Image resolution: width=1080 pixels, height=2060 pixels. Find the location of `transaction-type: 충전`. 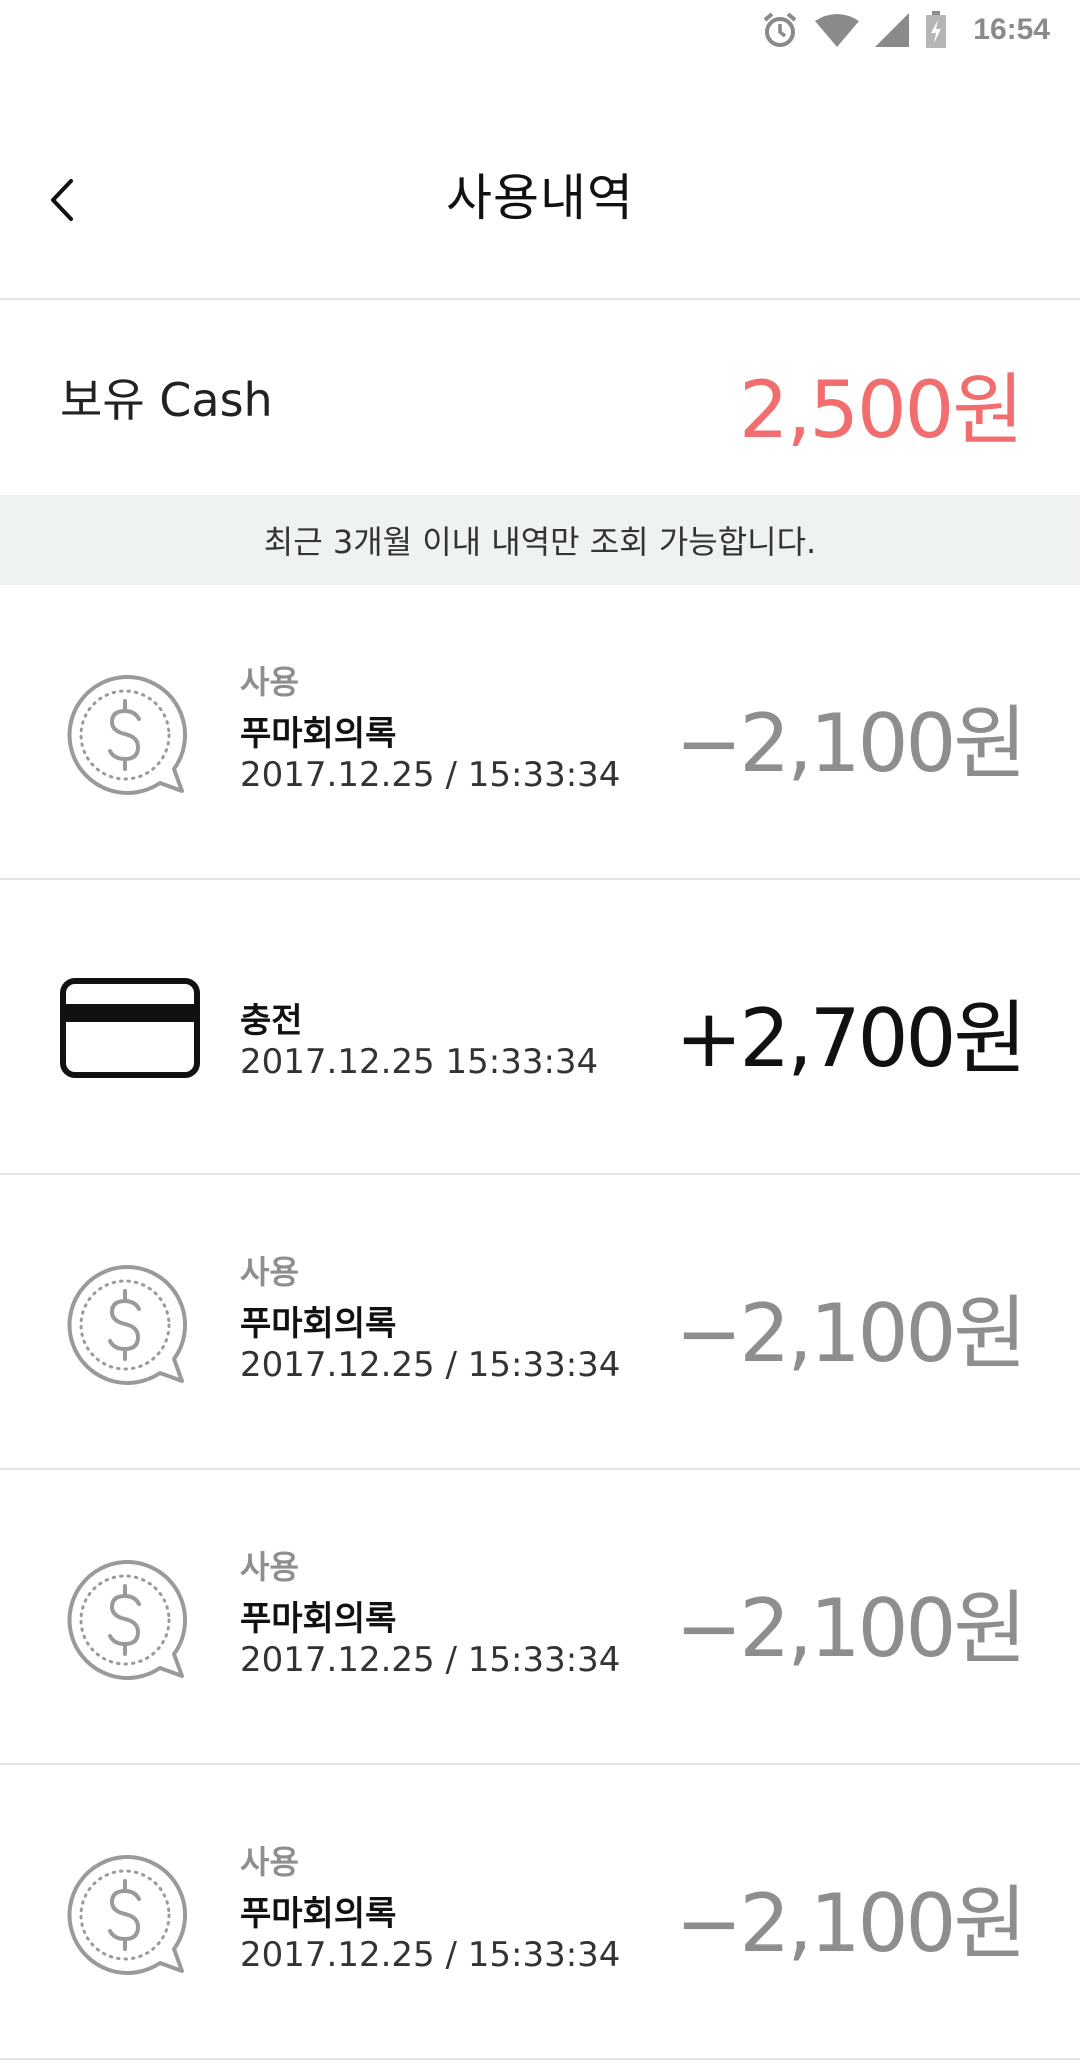

transaction-type: 충전 is located at coordinates (271, 1021).